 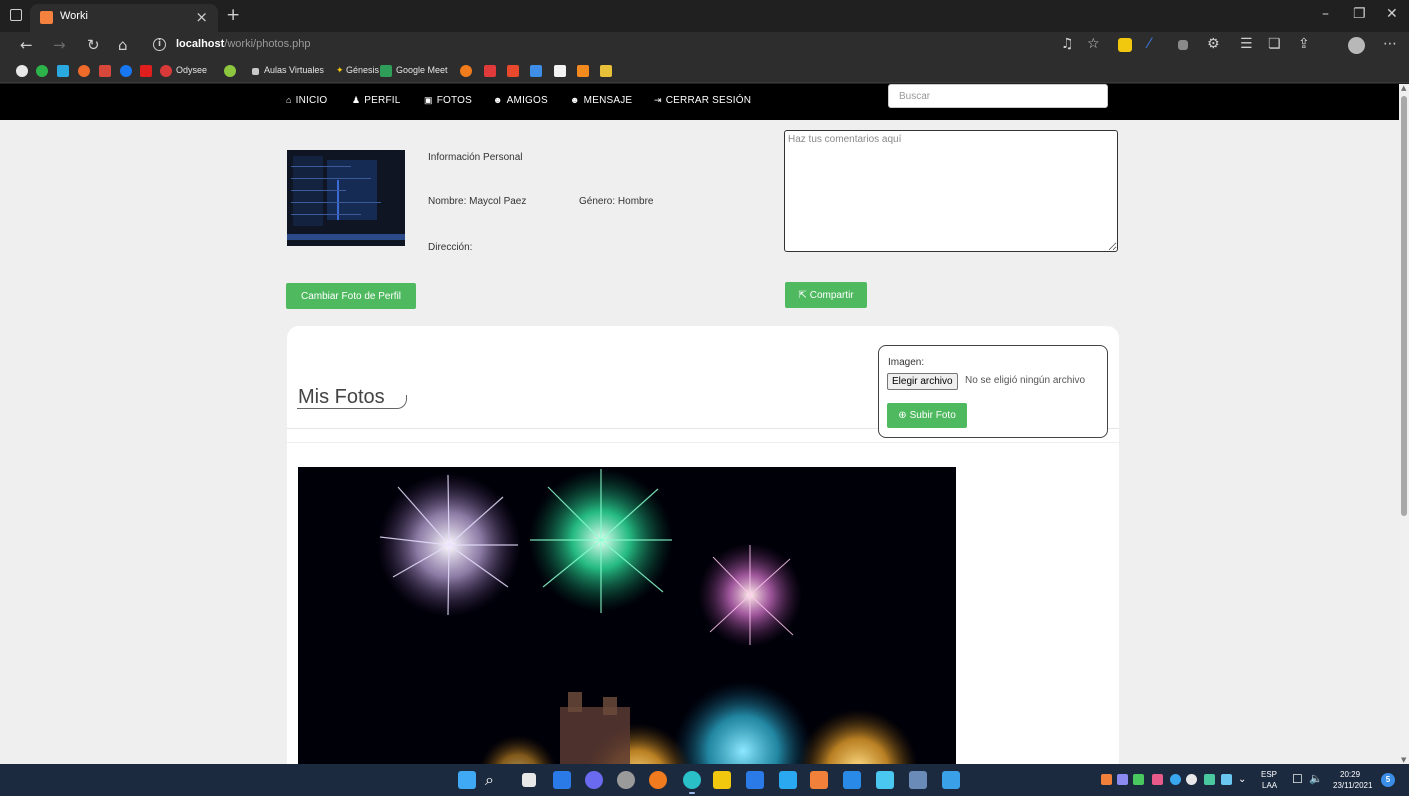 I want to click on chrome-bookmark-icon, so click(x=42, y=71).